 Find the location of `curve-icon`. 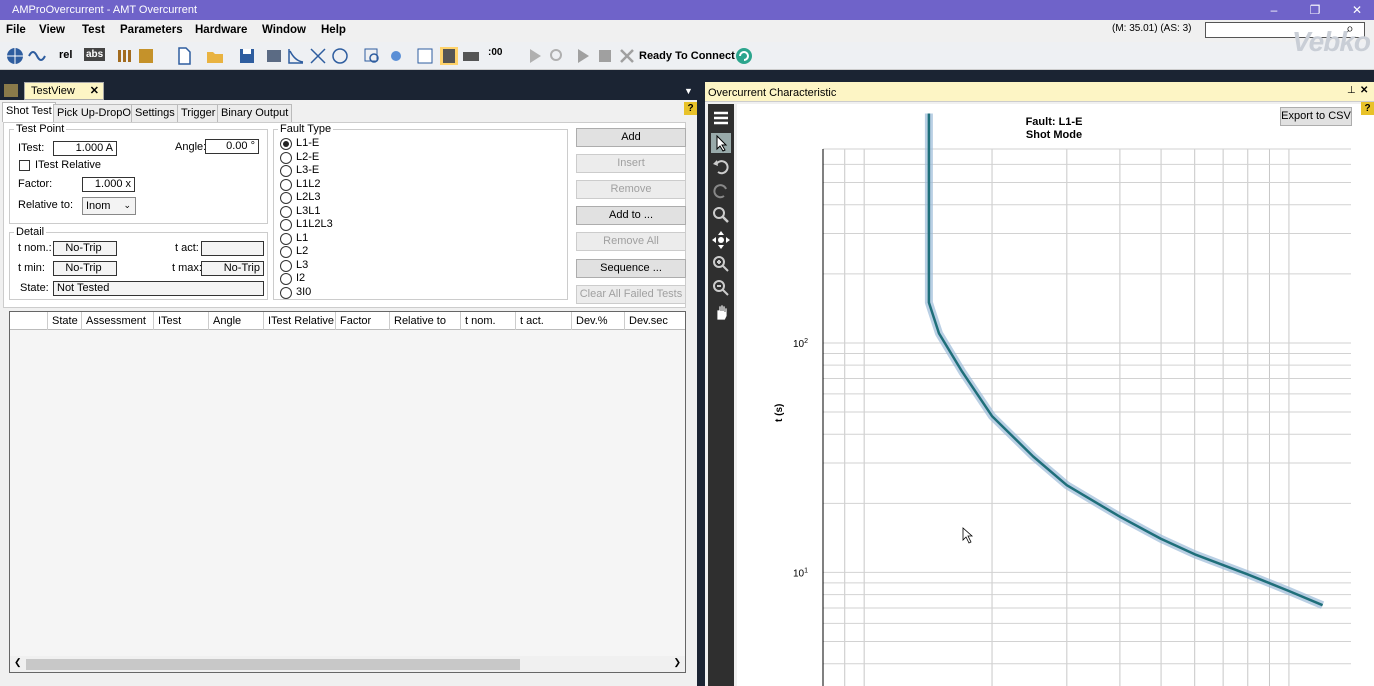

curve-icon is located at coordinates (296, 56).